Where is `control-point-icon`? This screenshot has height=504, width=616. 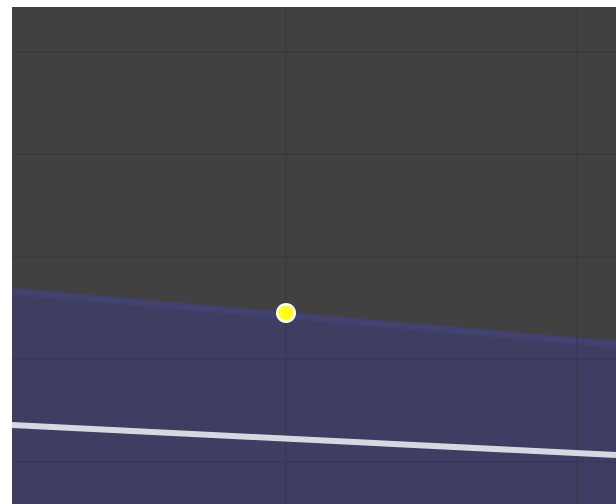 control-point-icon is located at coordinates (286, 313).